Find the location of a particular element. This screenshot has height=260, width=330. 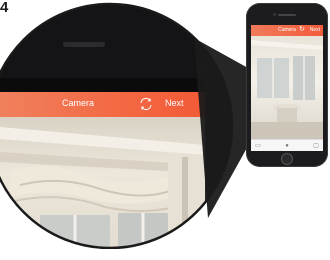

home-button is located at coordinates (287, 159).